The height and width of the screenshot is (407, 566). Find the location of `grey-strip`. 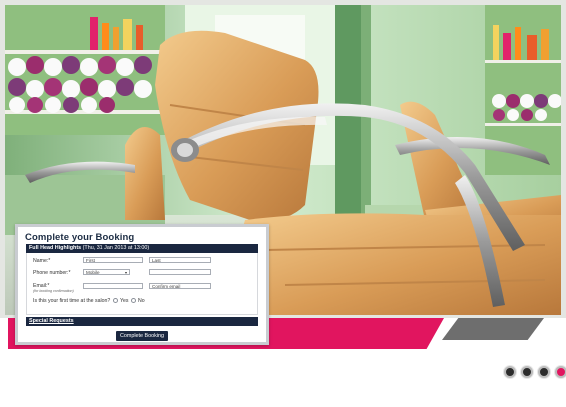

grey-strip is located at coordinates (493, 329).